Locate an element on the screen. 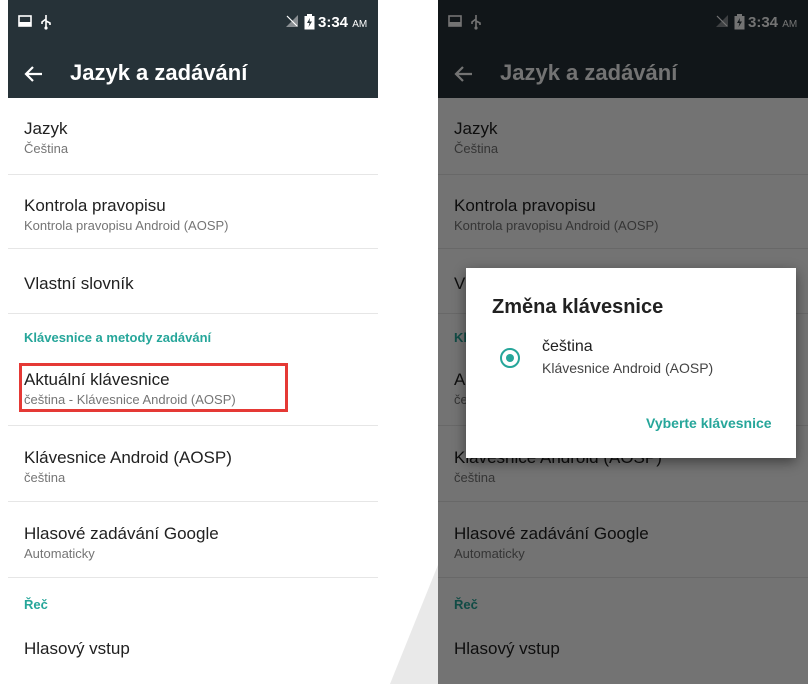  radio-dot is located at coordinates (510, 358).